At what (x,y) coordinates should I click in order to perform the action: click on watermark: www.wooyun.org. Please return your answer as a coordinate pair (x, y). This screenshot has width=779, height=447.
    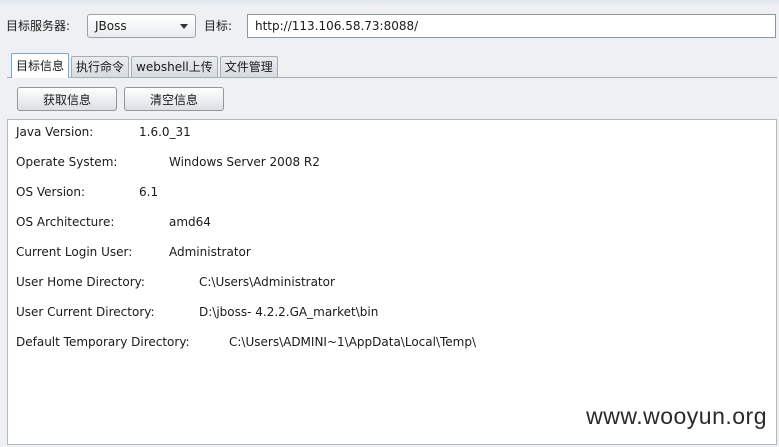
    Looking at the image, I should click on (676, 416).